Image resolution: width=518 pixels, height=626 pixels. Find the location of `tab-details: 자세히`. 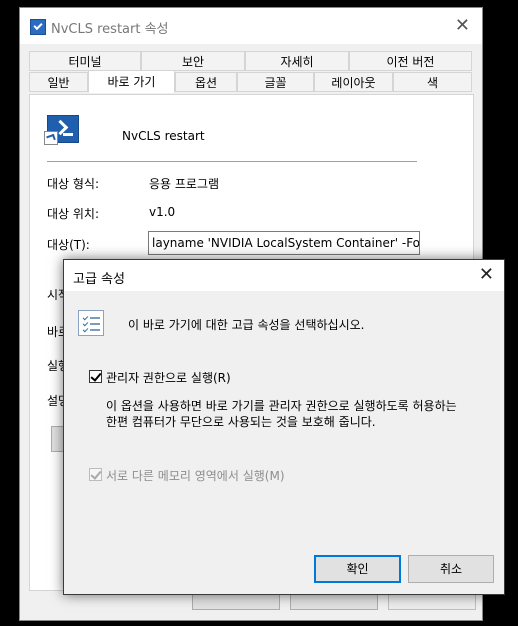

tab-details: 자세히 is located at coordinates (297, 61).